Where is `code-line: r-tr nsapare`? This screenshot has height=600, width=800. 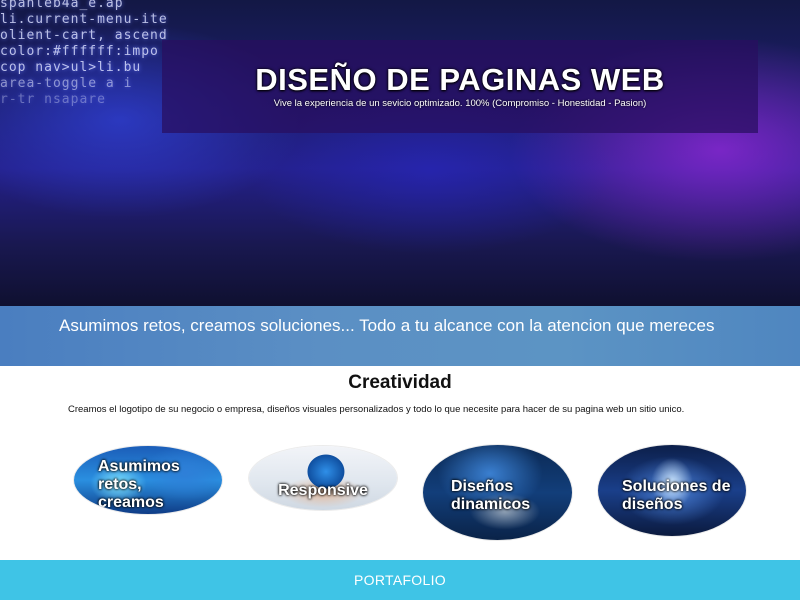 code-line: r-tr nsapare is located at coordinates (53, 99).